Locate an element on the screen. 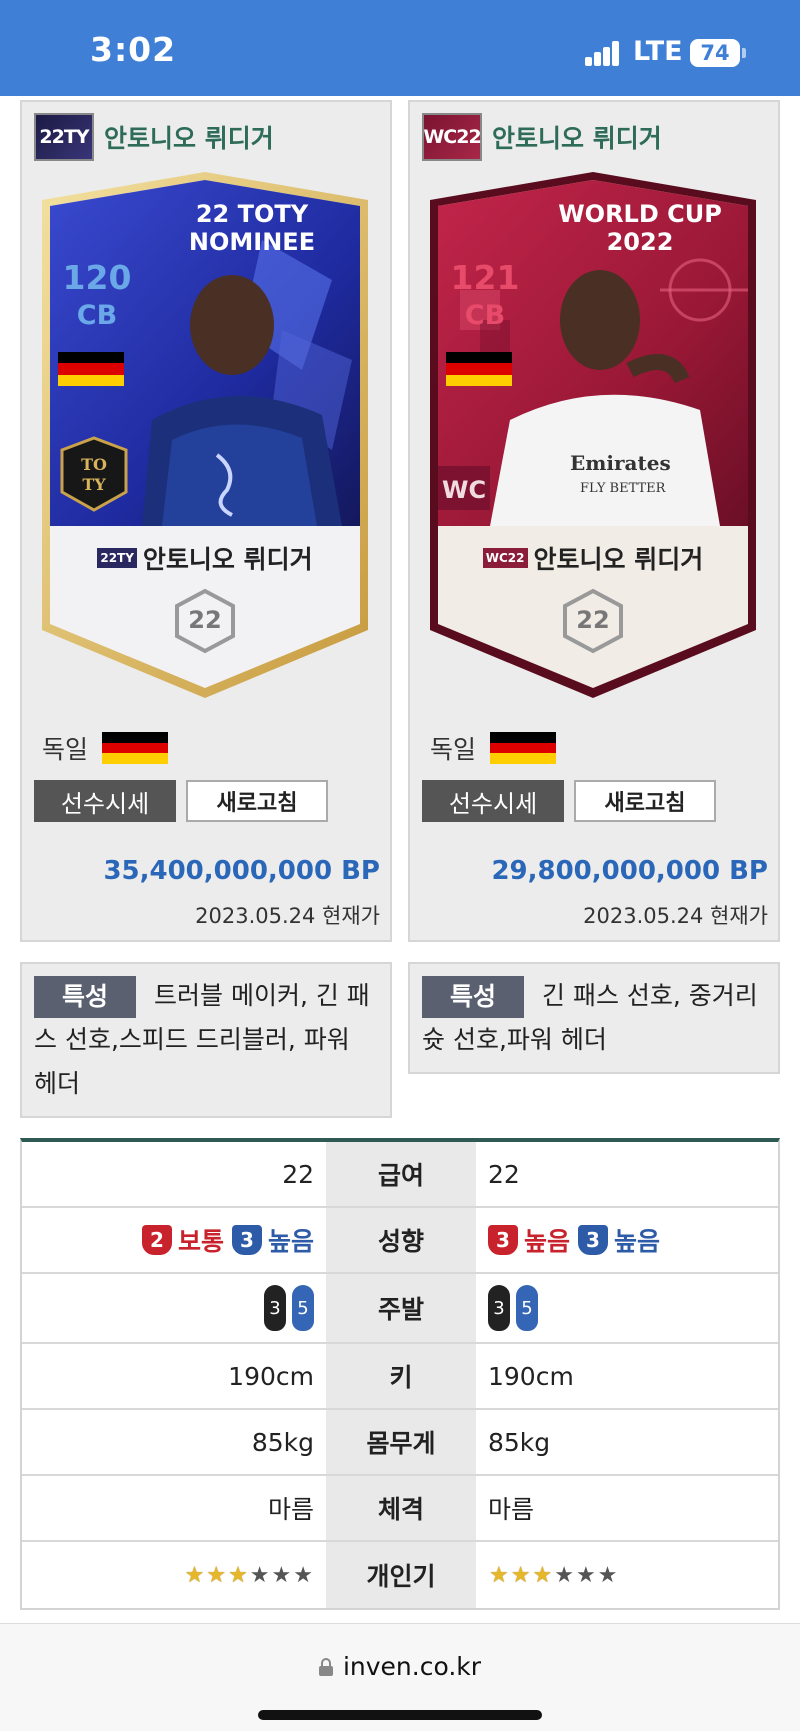 The height and width of the screenshot is (1731, 800). attack-tendency: 2 보통 is located at coordinates (182, 1240).